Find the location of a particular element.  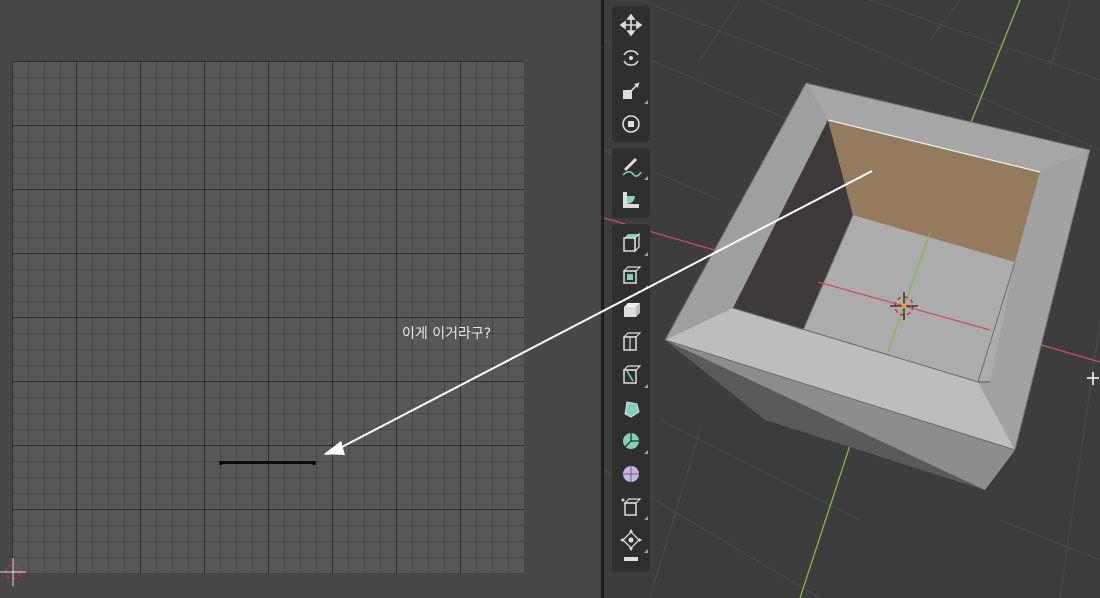

measure-tool is located at coordinates (631, 199).